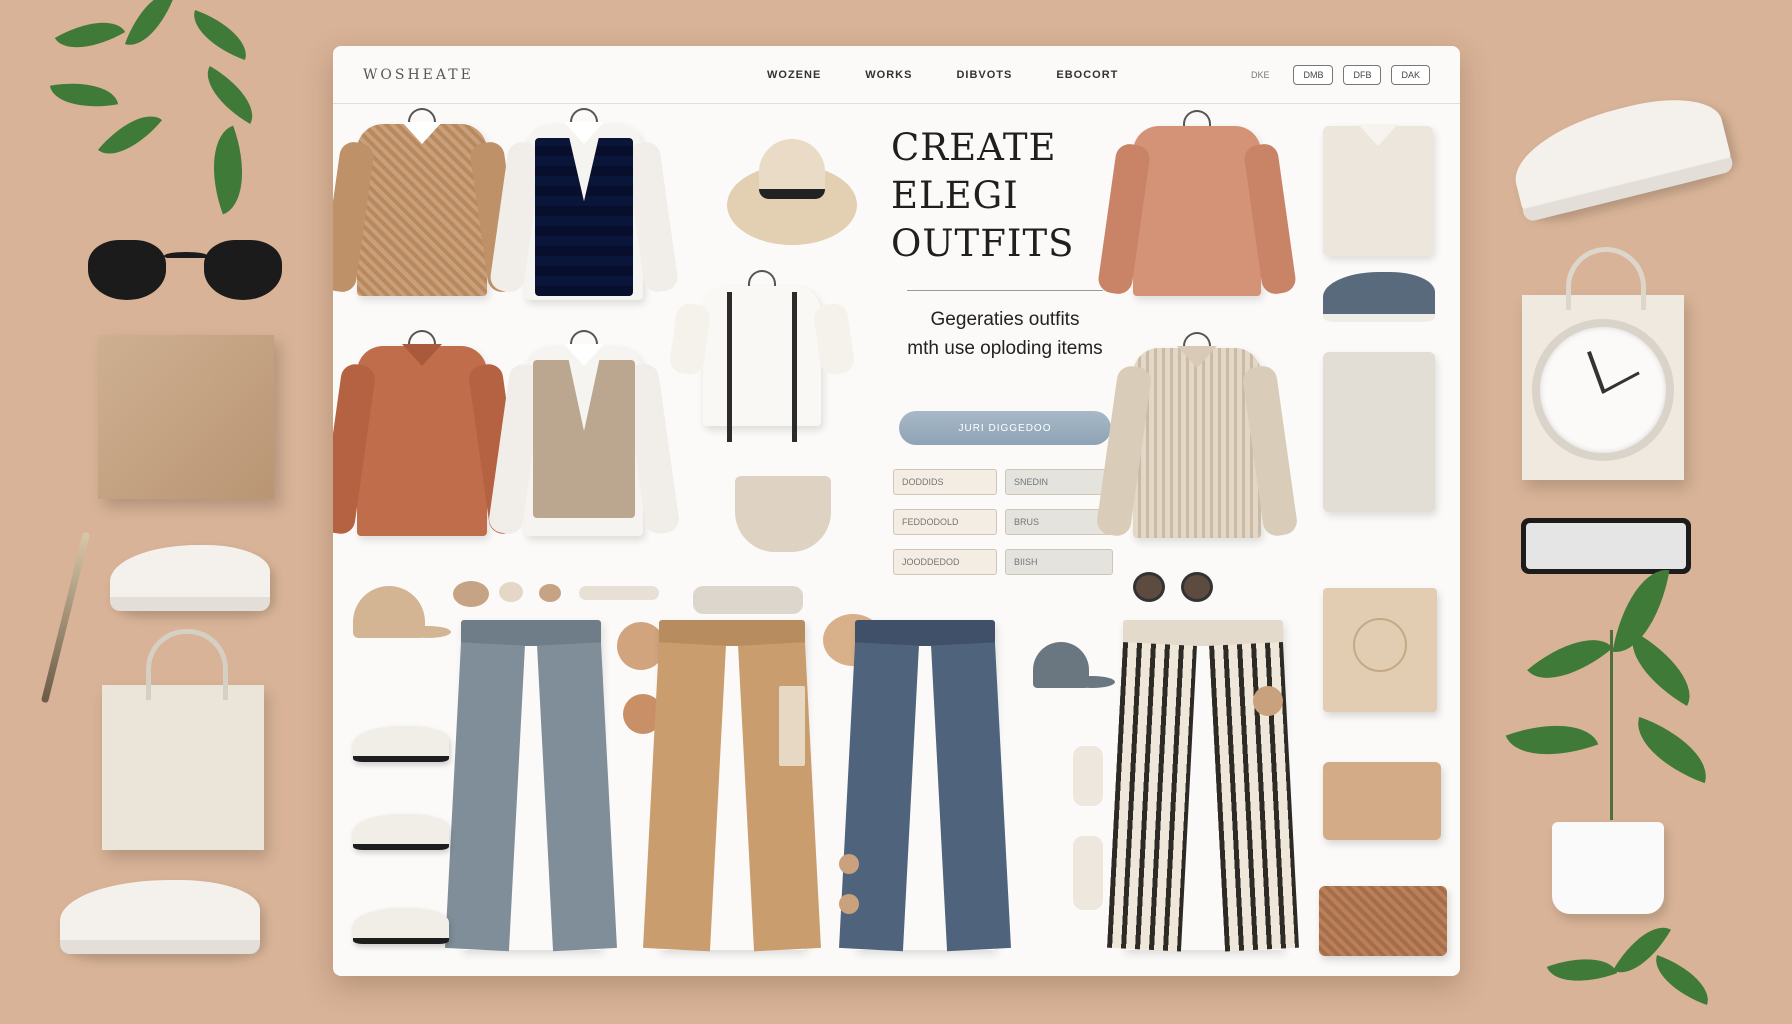 This screenshot has height=1024, width=1792. Describe the element at coordinates (1608, 868) in the screenshot. I see `plant-pot-icon` at that location.